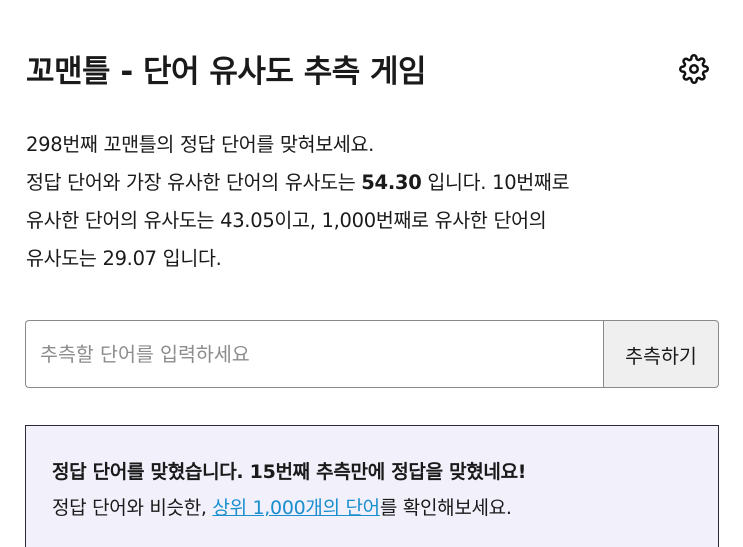  Describe the element at coordinates (314, 354) in the screenshot. I see `guess-input` at that location.